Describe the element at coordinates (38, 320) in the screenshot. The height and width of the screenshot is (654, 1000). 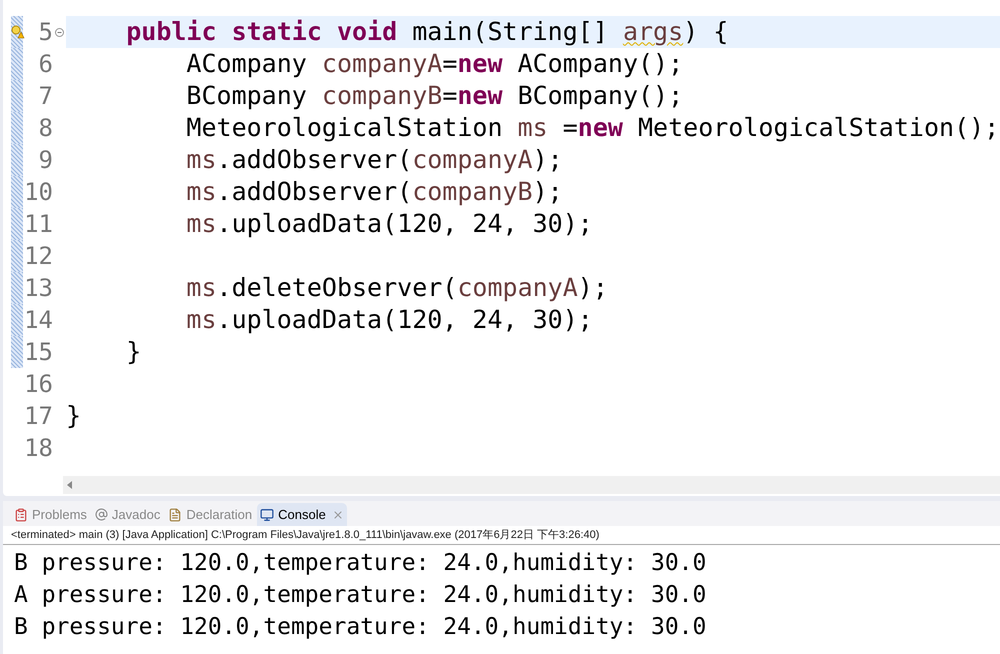
I see `line-number: 14` at that location.